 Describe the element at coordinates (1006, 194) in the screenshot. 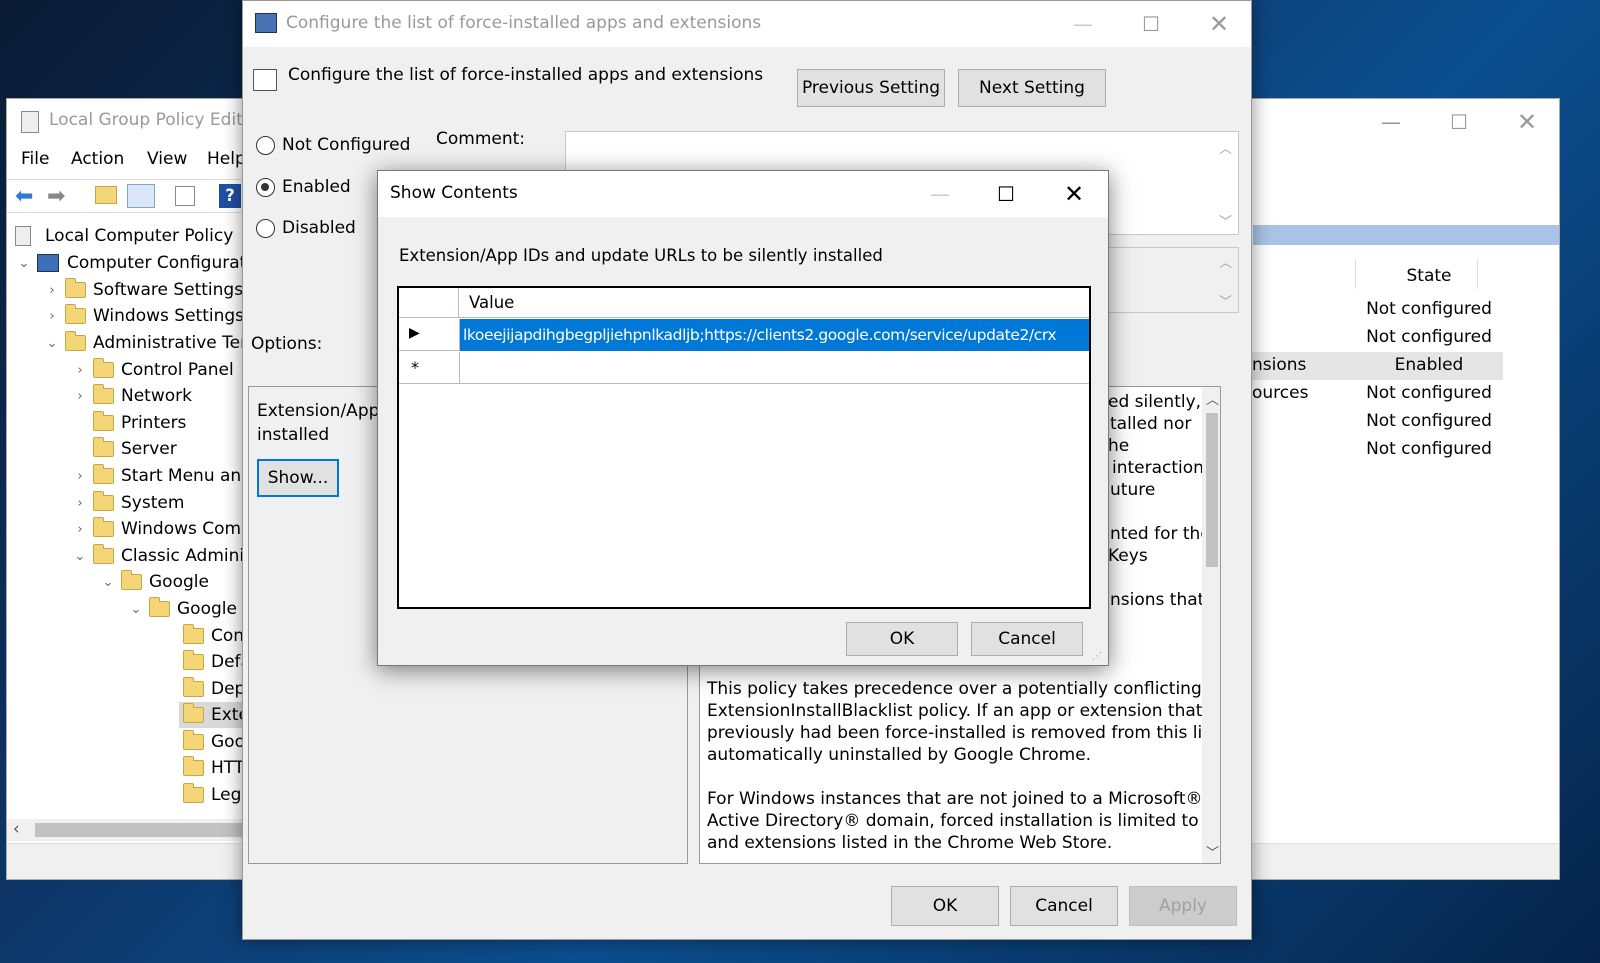

I see `show-contents-maximize-button: ☐` at that location.